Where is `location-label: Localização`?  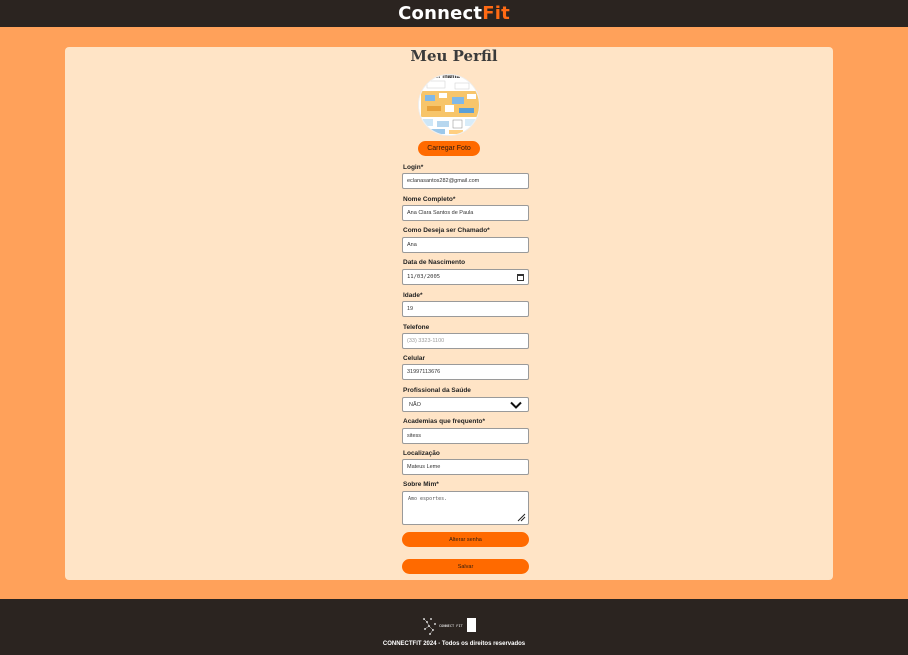 location-label: Localização is located at coordinates (421, 453).